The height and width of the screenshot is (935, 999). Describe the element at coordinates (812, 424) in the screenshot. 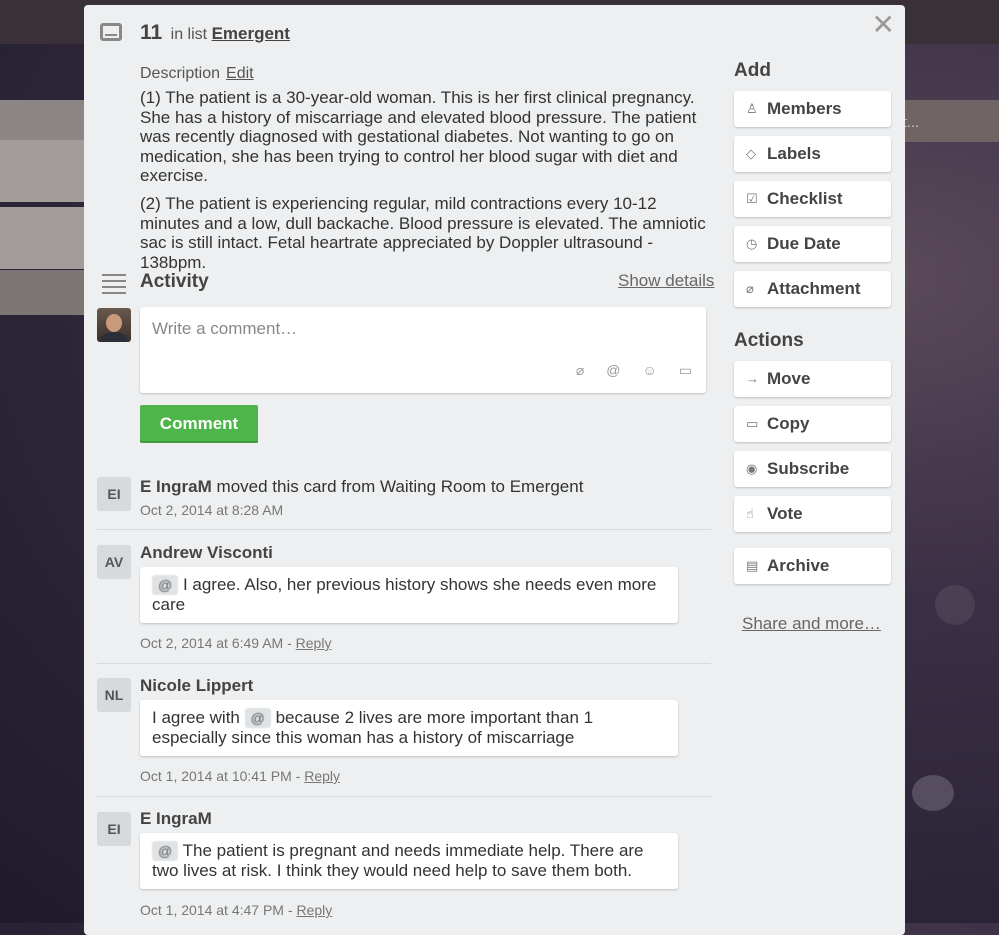

I see `copy-button: ▭ Copy` at that location.